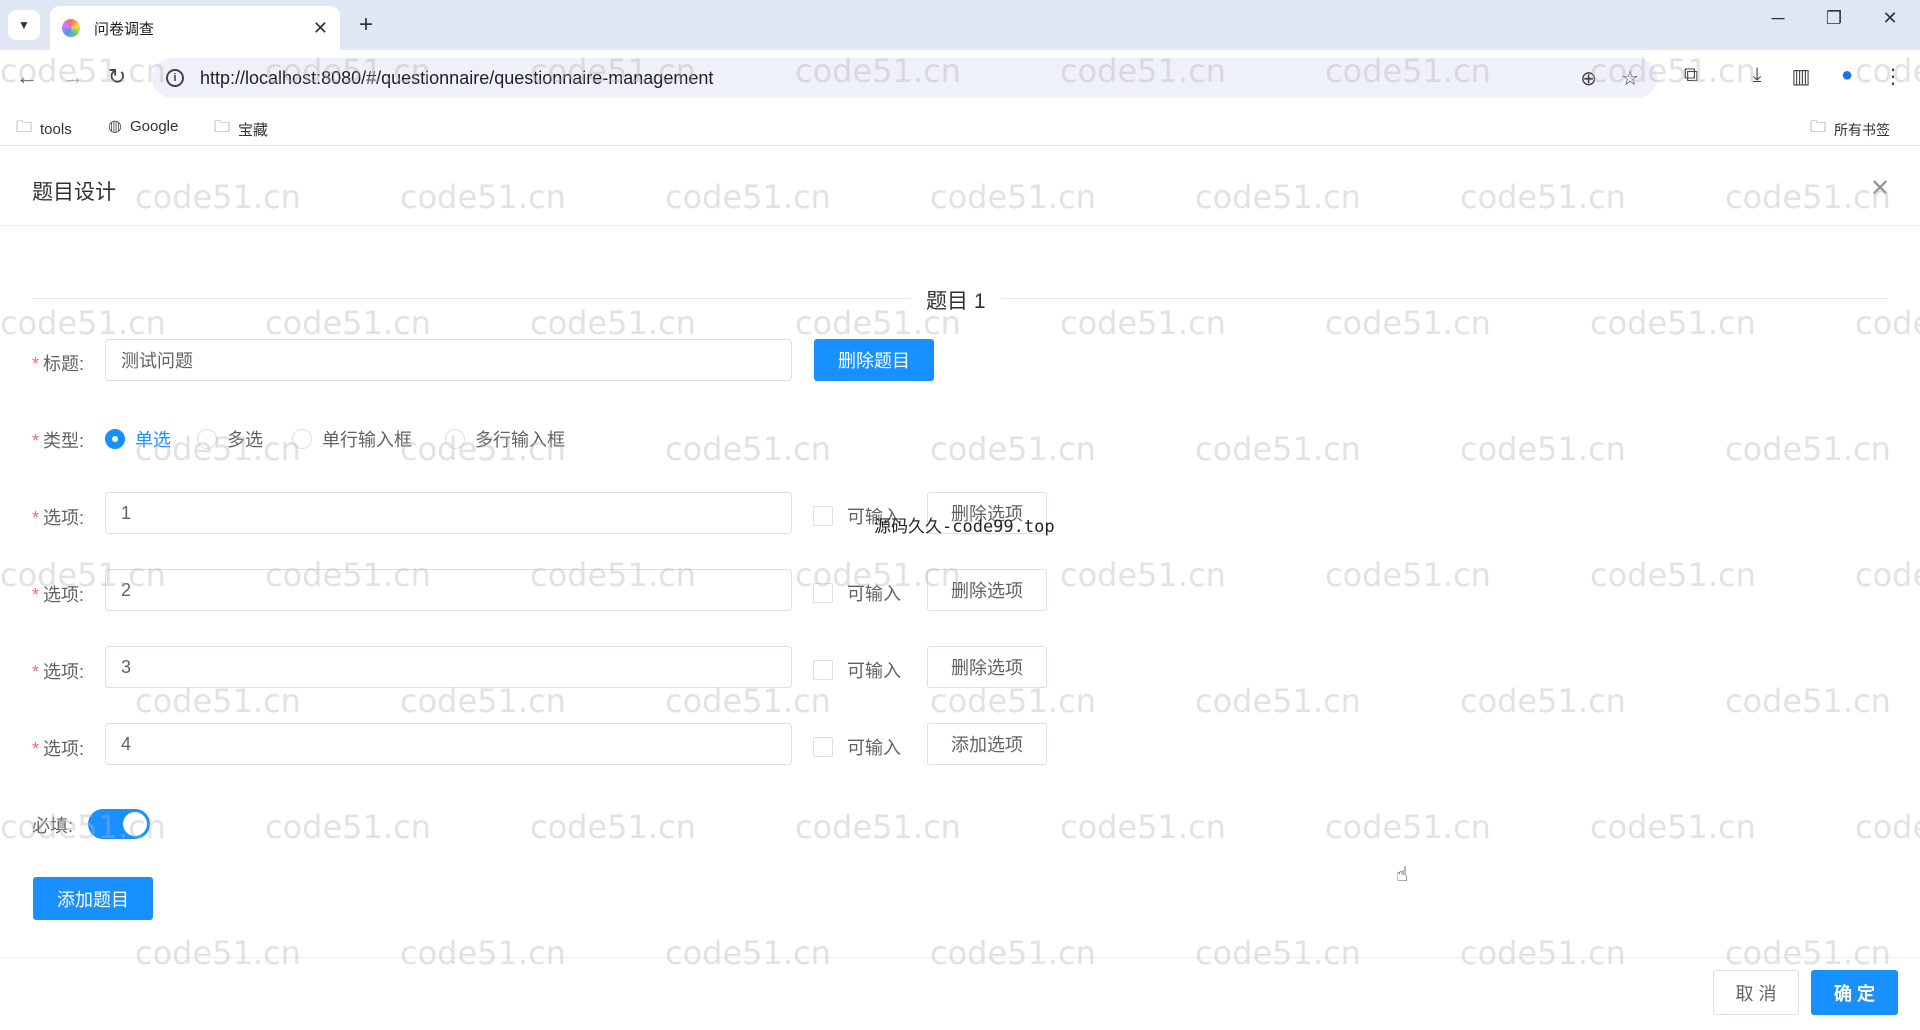  What do you see at coordinates (71, 28) in the screenshot?
I see `favicon-icon` at bounding box center [71, 28].